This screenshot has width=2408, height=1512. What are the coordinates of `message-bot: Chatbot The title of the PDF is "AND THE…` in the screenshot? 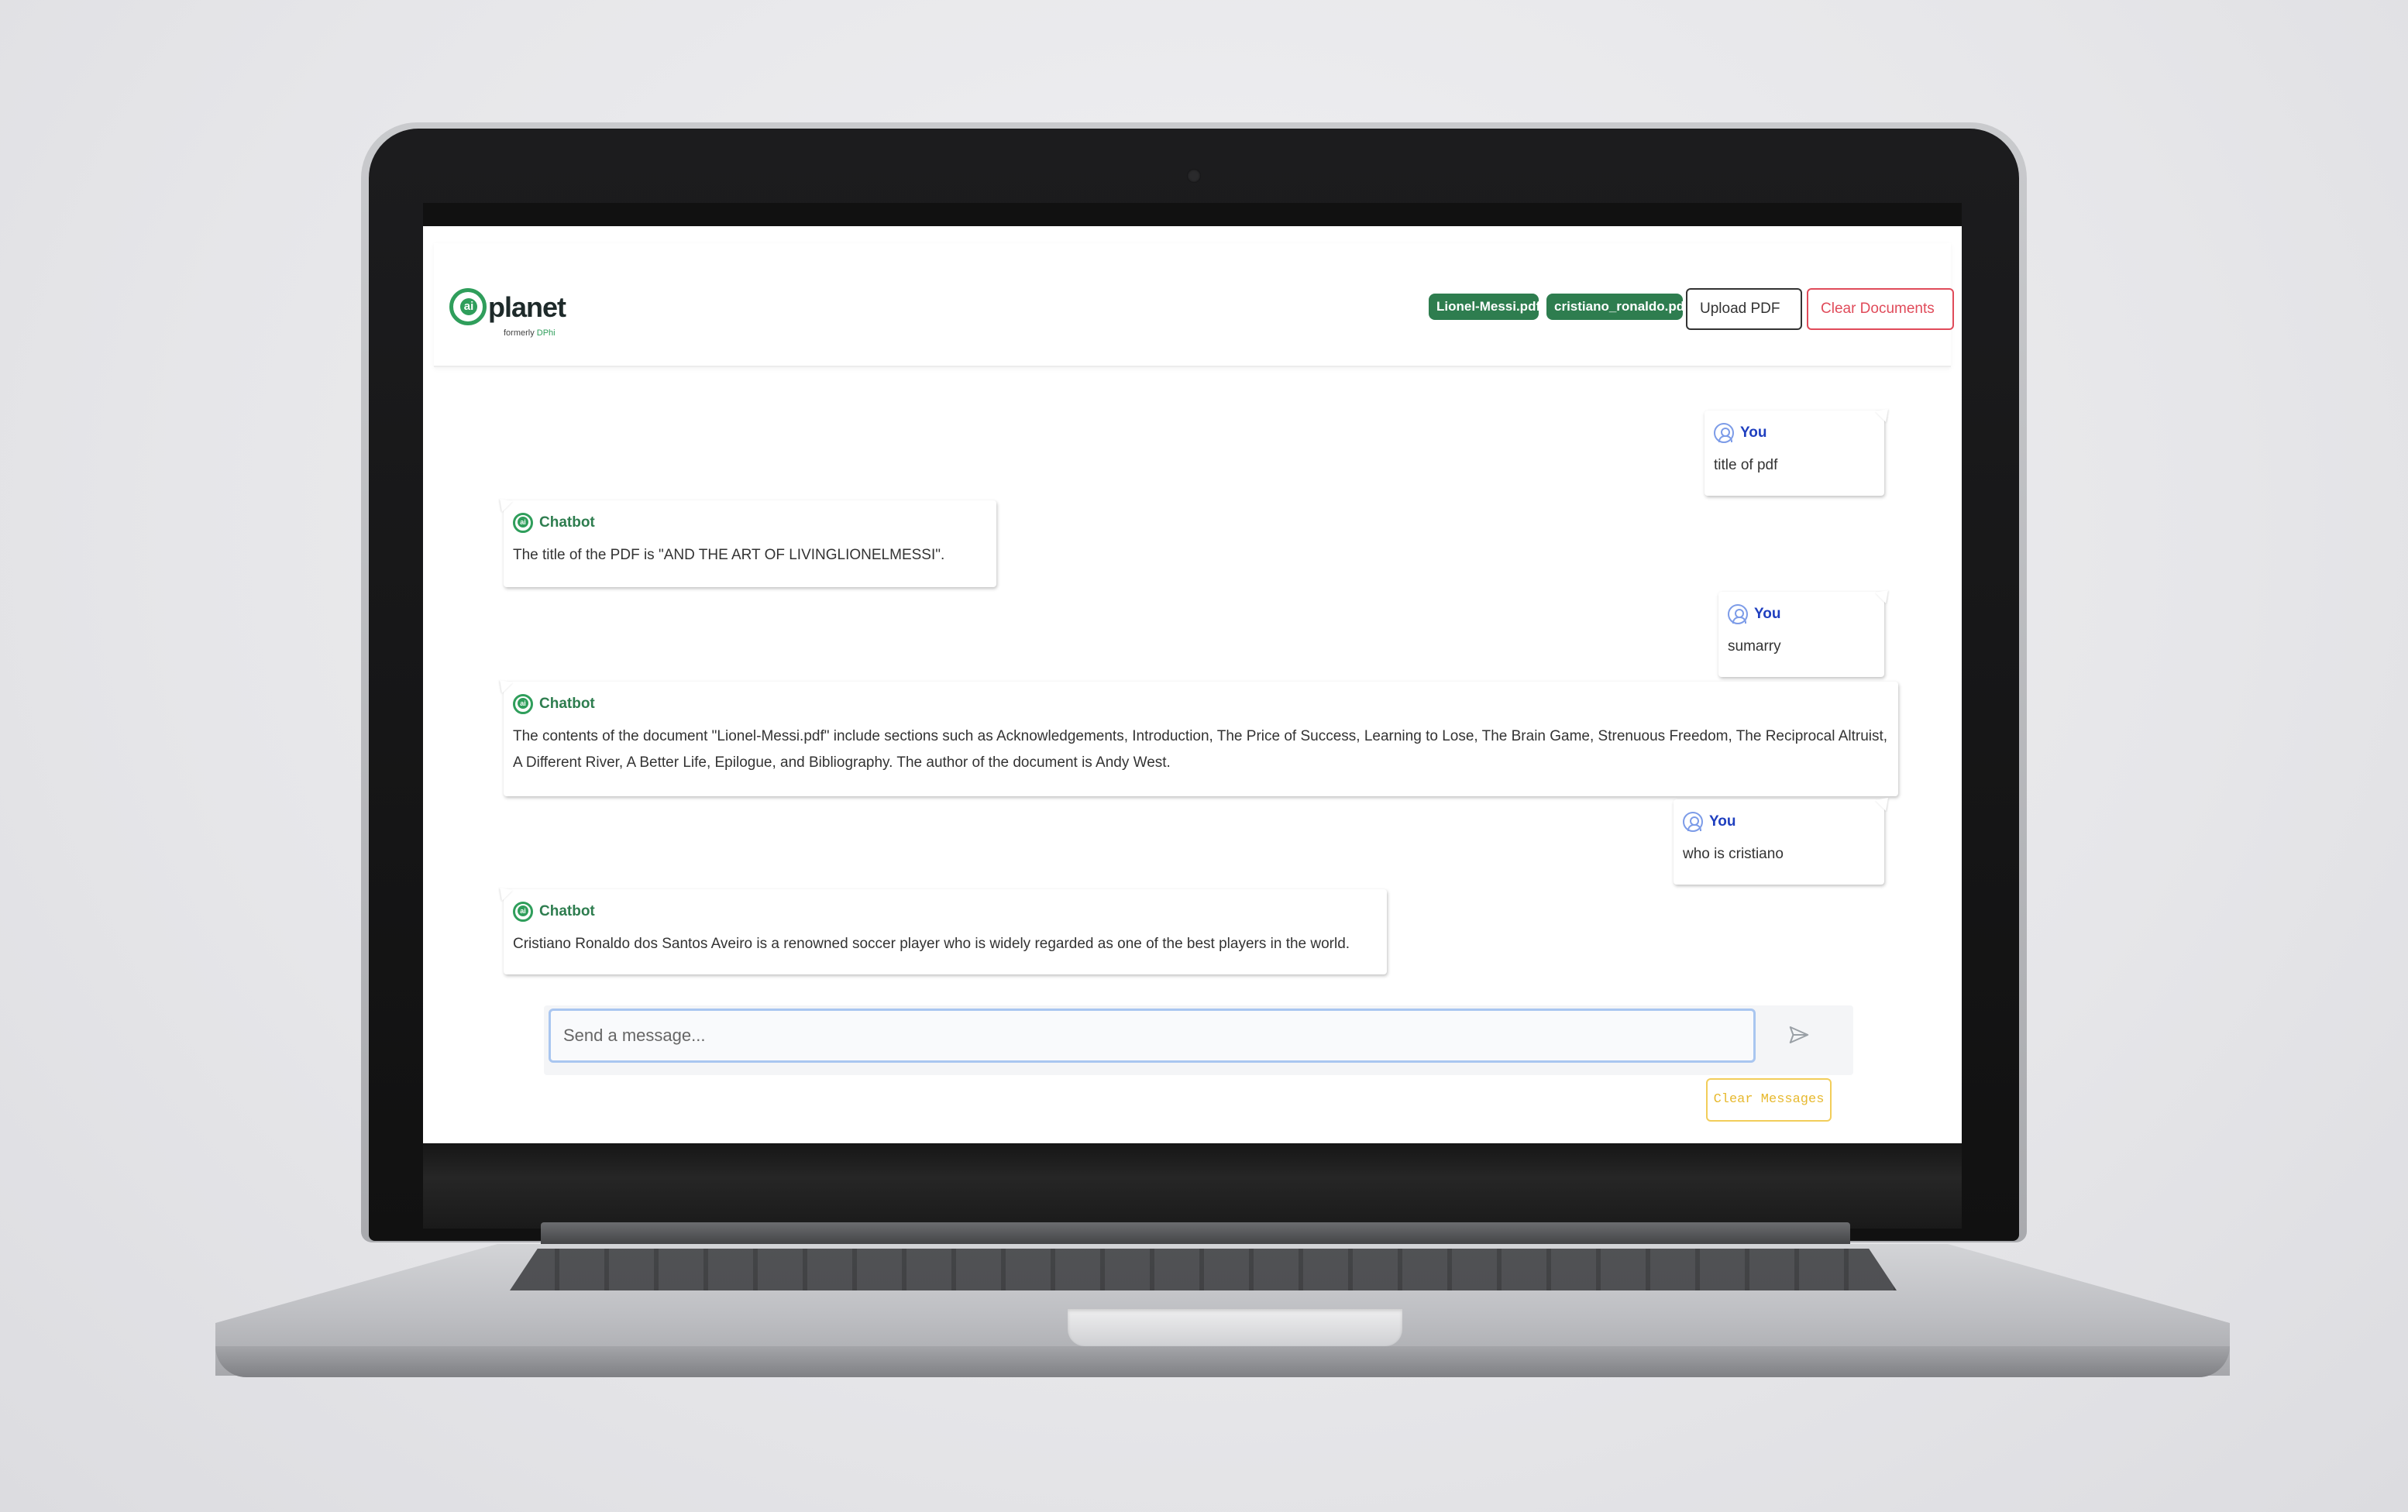 It's located at (750, 543).